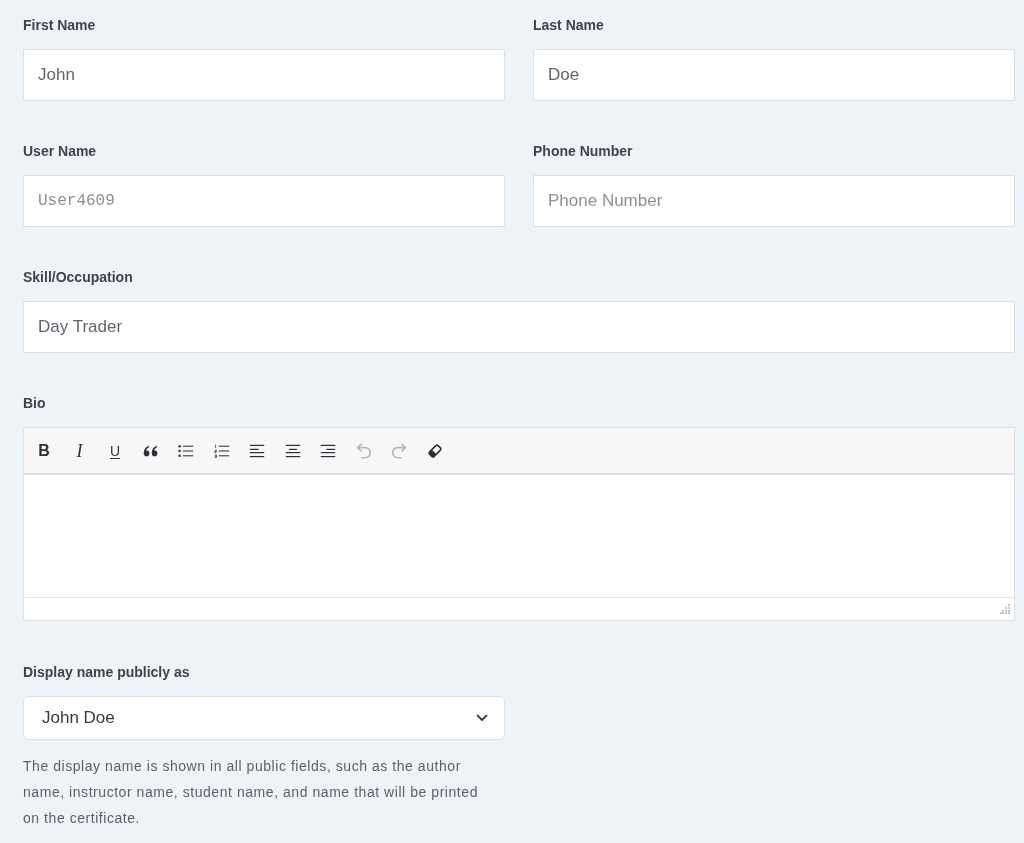 Image resolution: width=1024 pixels, height=843 pixels. Describe the element at coordinates (79, 450) in the screenshot. I see `italic-button: I` at that location.